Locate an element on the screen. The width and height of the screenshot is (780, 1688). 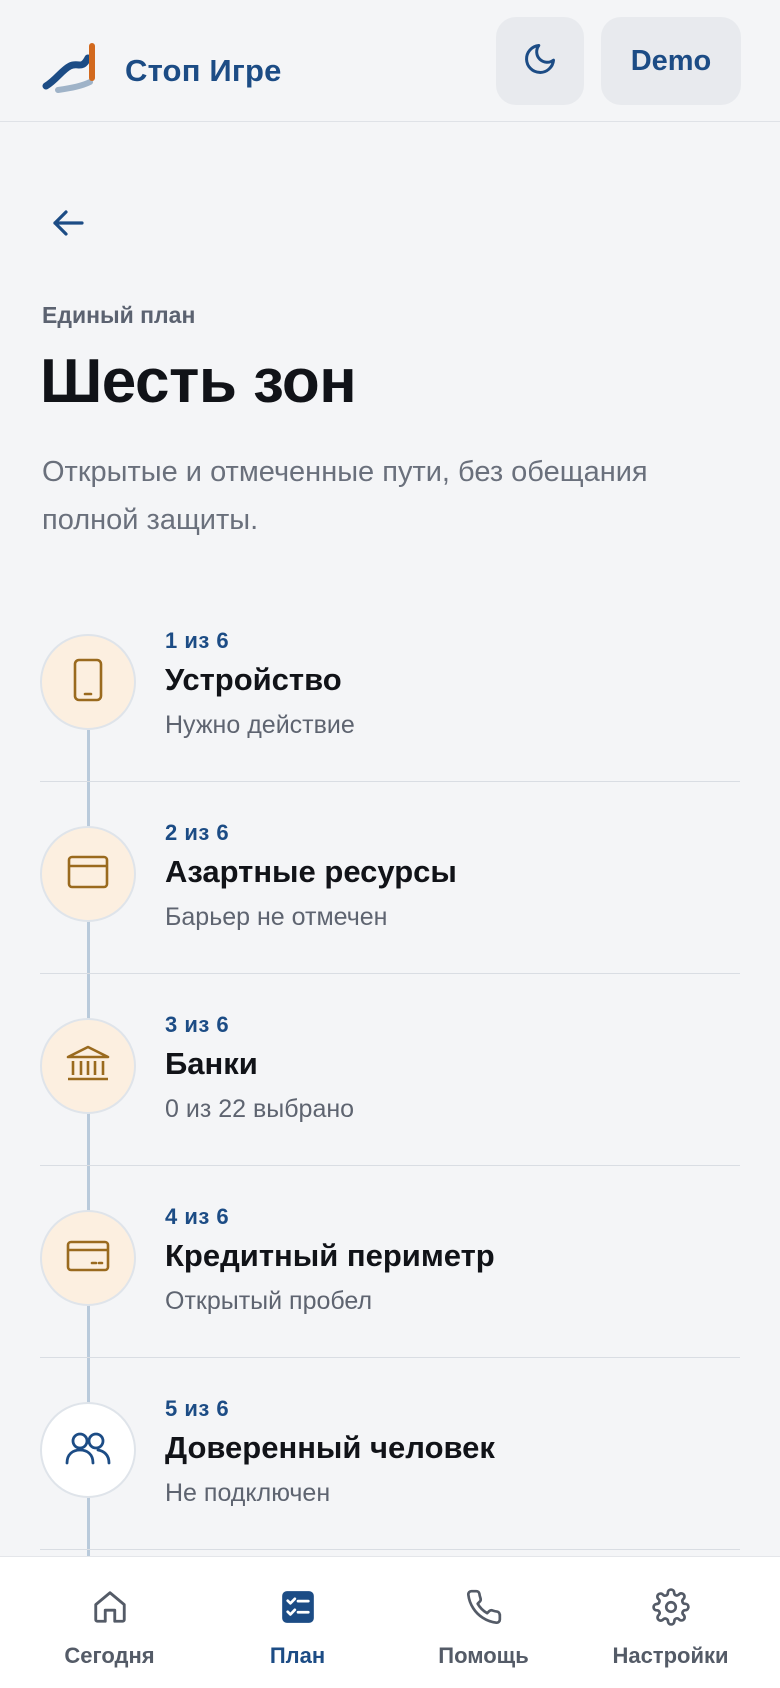
divider is located at coordinates (390, 1549).